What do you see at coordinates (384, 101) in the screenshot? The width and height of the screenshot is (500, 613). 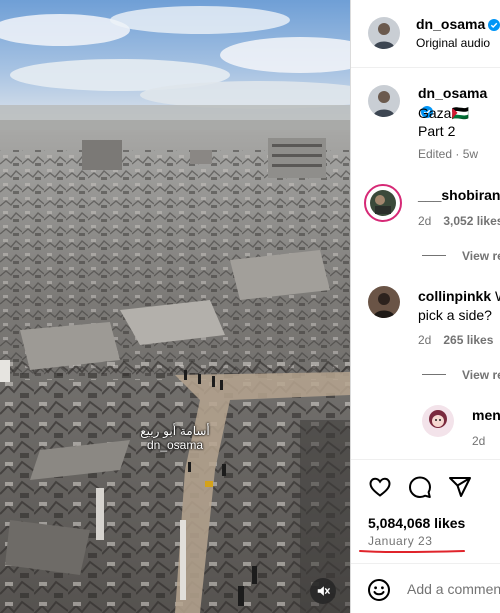 I see `caption-avatar` at bounding box center [384, 101].